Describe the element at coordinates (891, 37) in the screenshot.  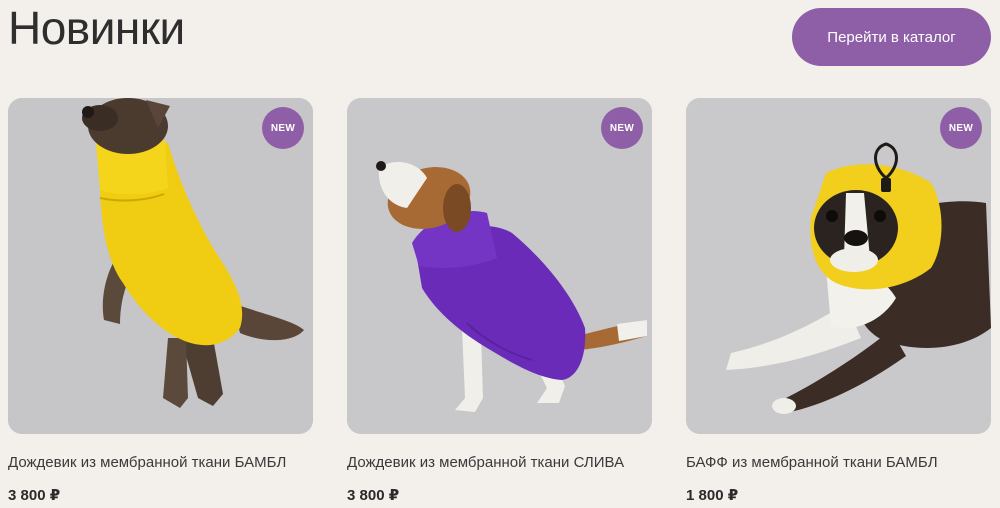
I see `go-to-catalog-button: Перейти в каталог` at that location.